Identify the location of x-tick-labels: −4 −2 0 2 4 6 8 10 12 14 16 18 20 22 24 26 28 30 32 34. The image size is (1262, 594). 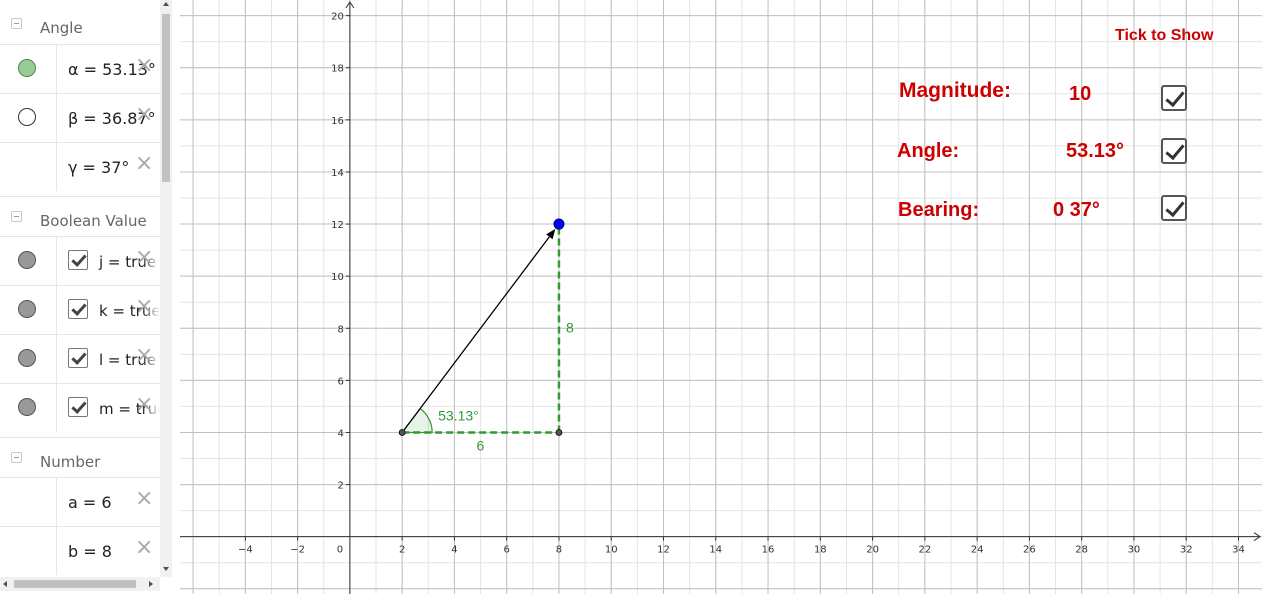
(741, 546).